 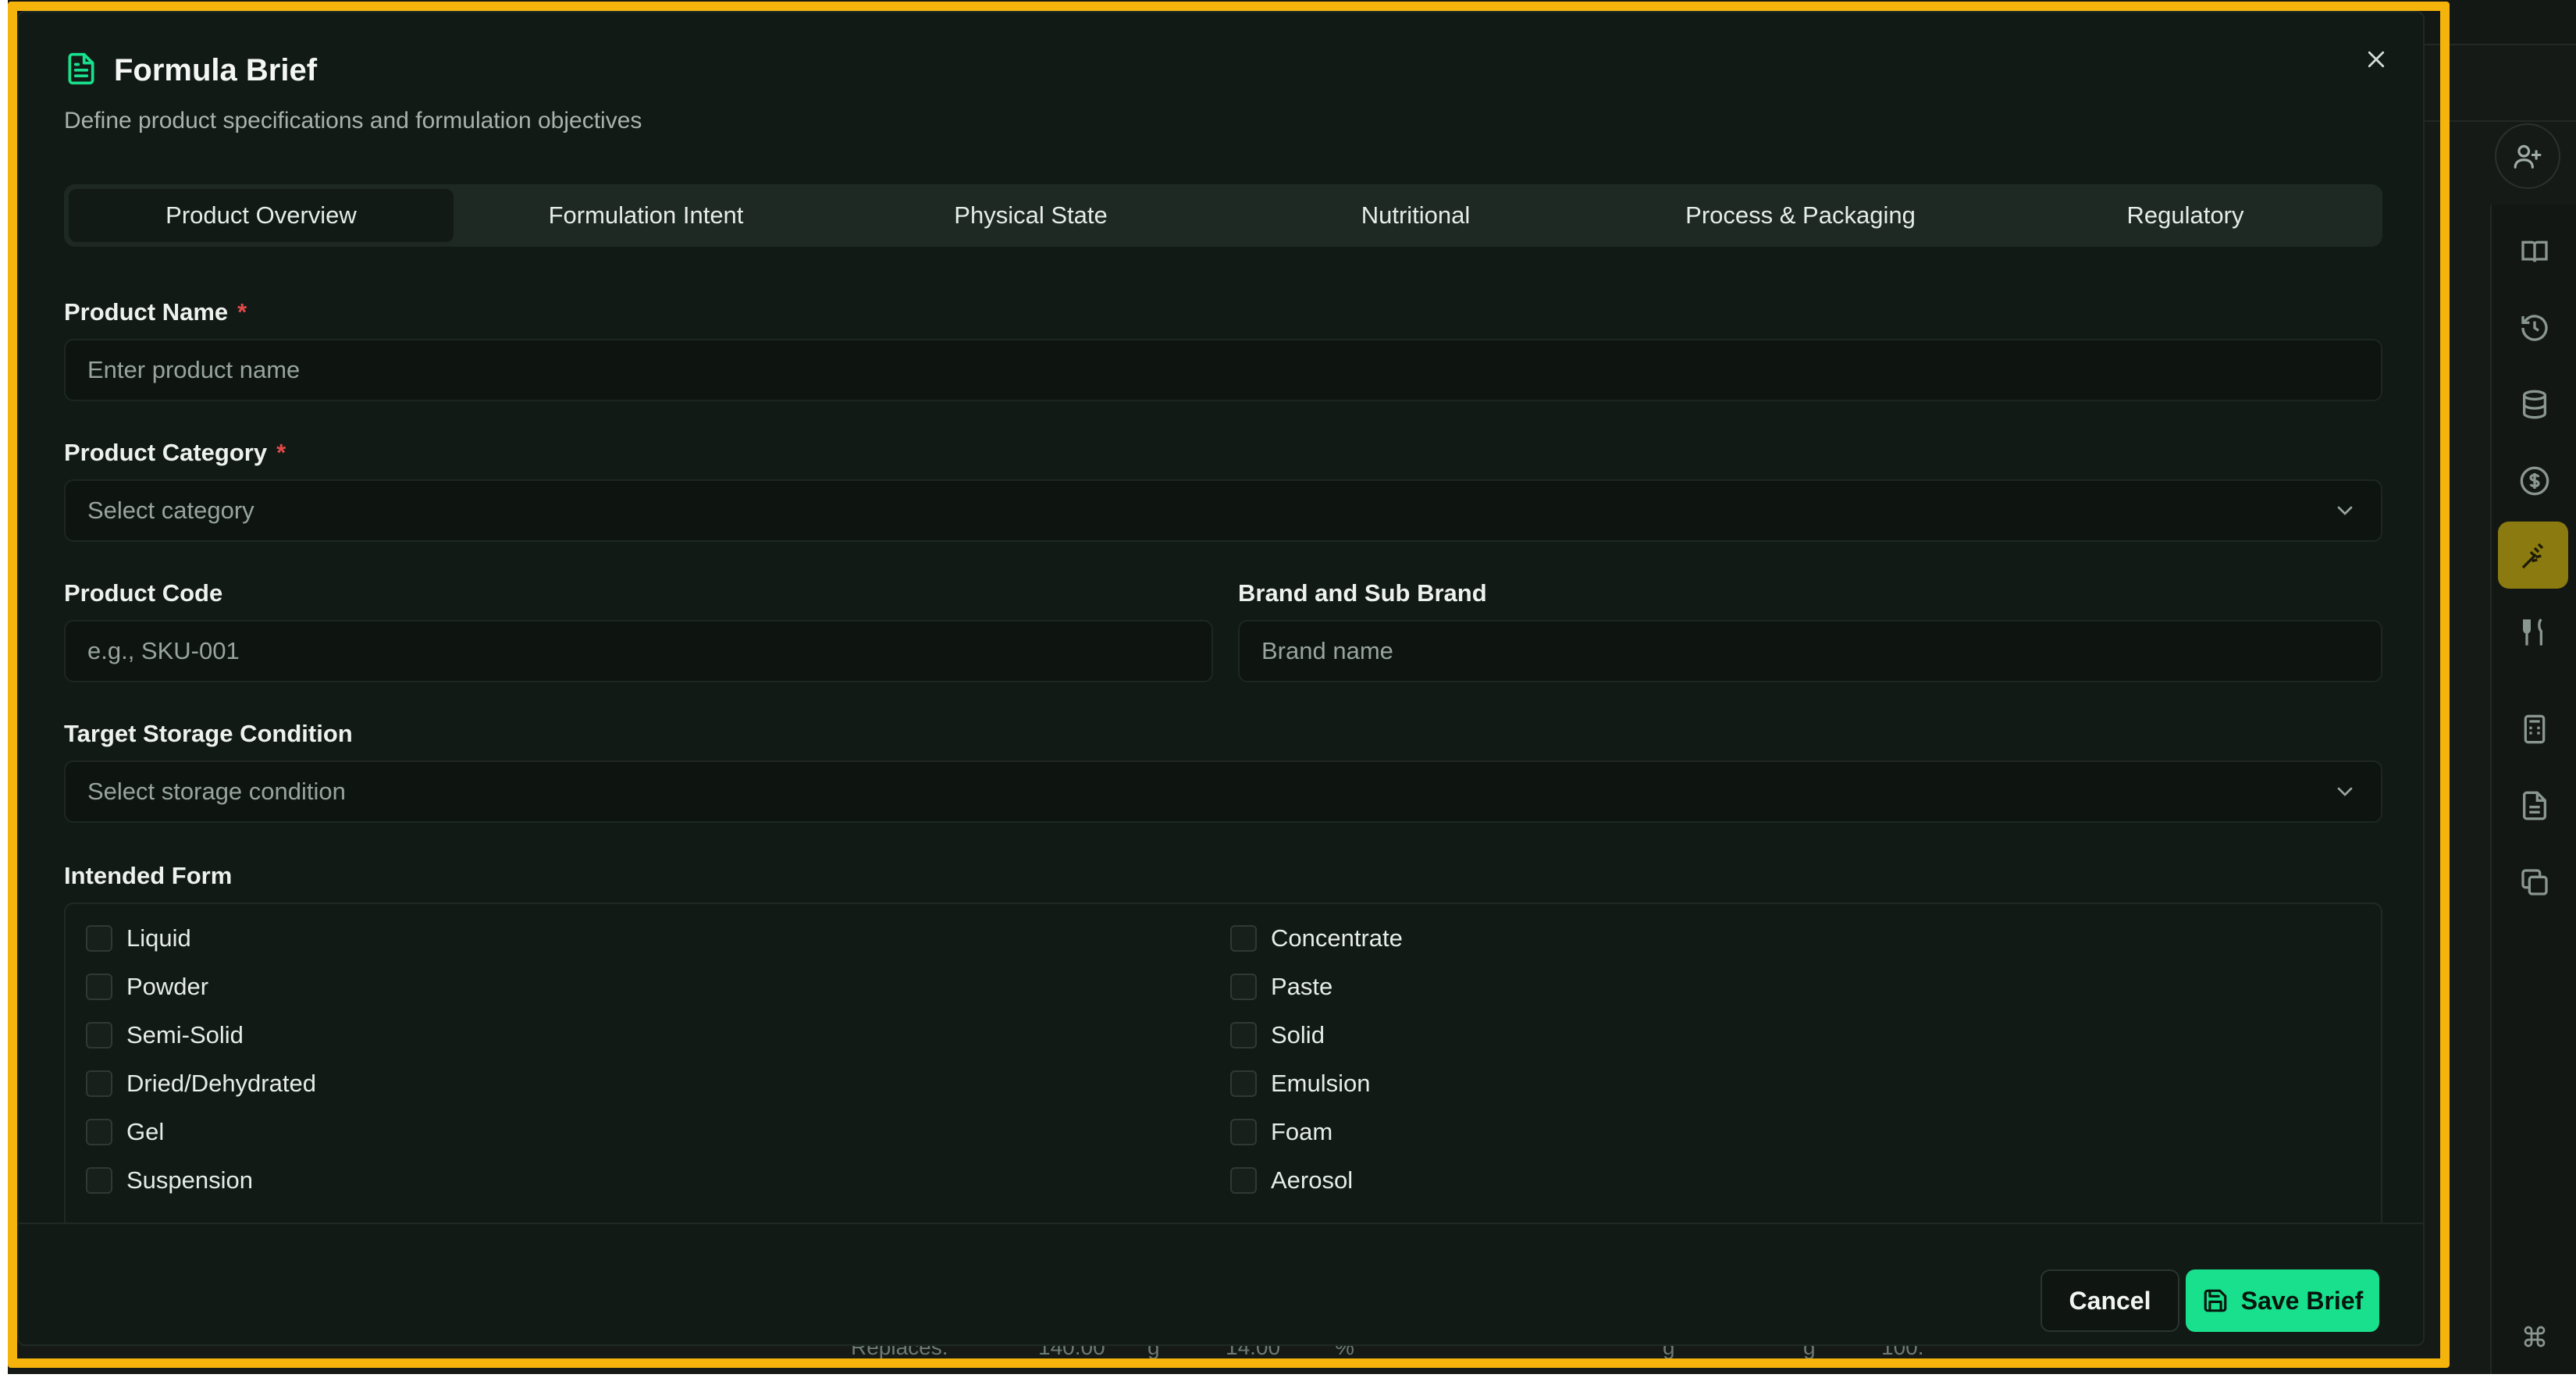 I want to click on checkbox-label: Concentrate, so click(x=1337, y=938).